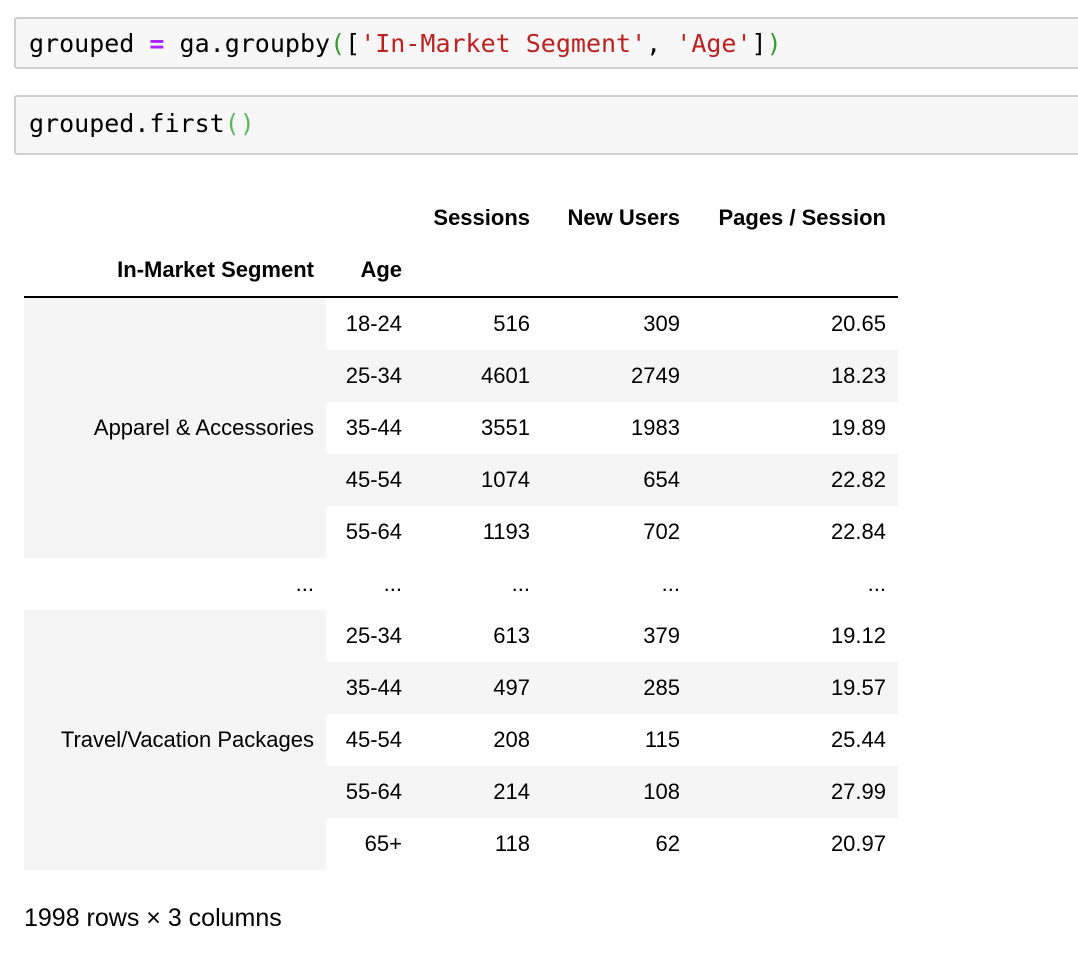 Image resolution: width=1078 pixels, height=962 pixels. What do you see at coordinates (370, 323) in the screenshot?
I see `age-cell: 18-24` at bounding box center [370, 323].